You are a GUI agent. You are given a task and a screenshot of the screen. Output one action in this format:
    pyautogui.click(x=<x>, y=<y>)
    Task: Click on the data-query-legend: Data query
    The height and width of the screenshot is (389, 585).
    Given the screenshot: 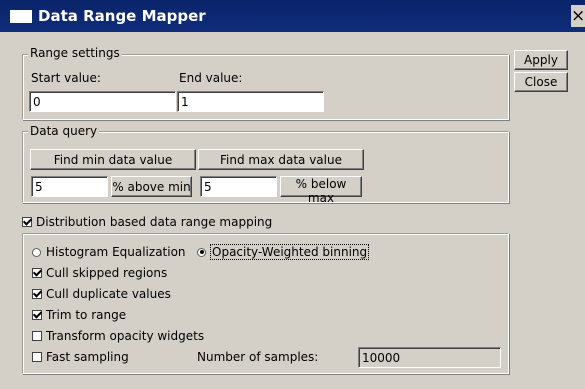 What is the action you would take?
    pyautogui.click(x=64, y=131)
    